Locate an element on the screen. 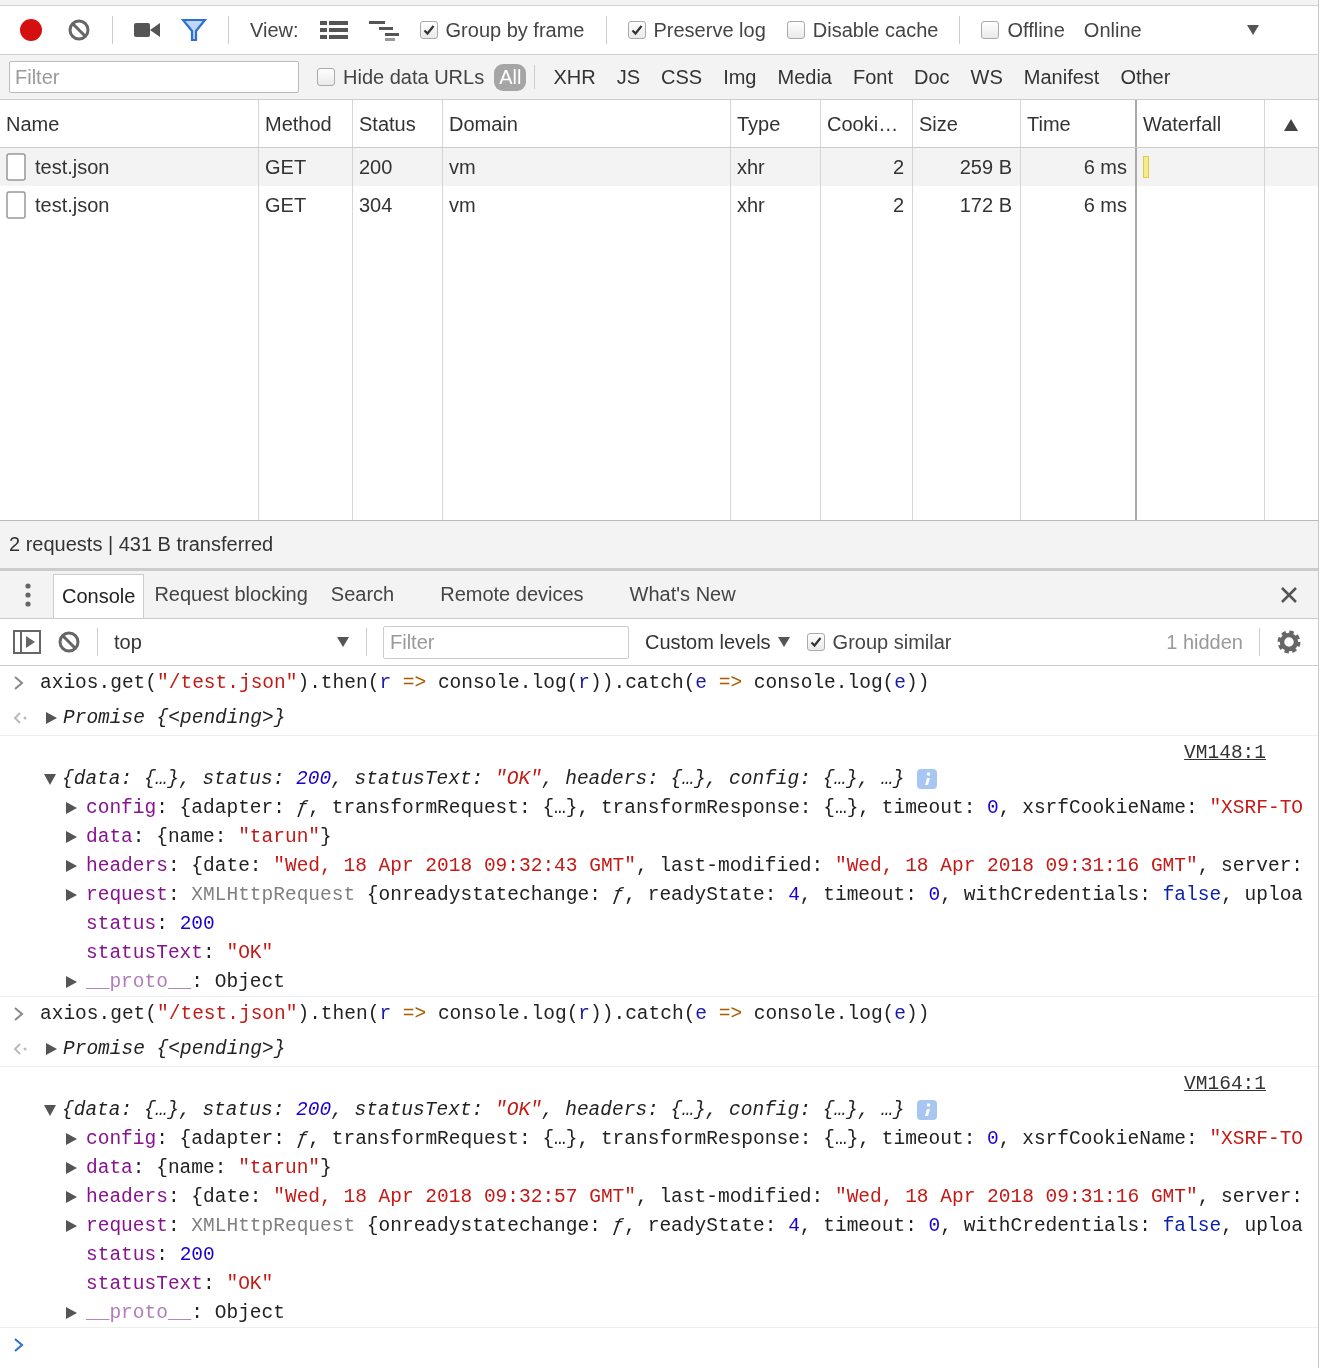 The image size is (1320, 1368). sort-arrow-icon is located at coordinates (1290, 124).